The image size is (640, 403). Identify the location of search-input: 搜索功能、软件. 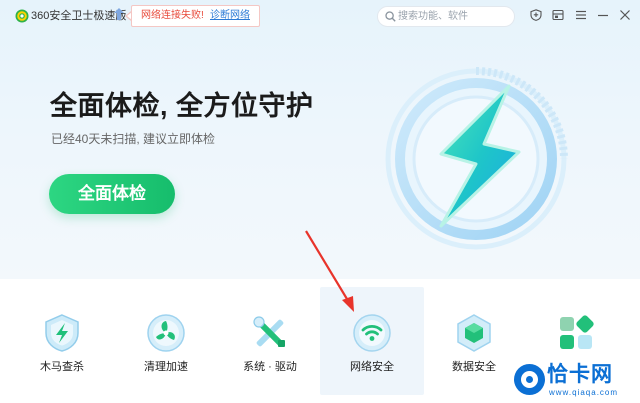
(433, 17).